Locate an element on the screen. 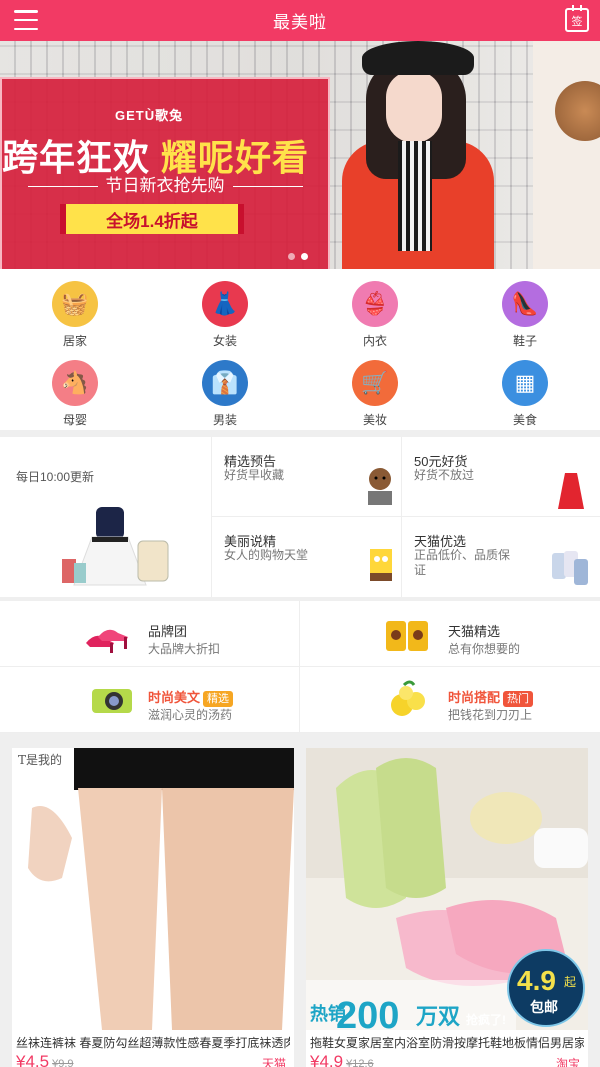  category-rocking-horse: 🐴 母婴 is located at coordinates (75, 399).